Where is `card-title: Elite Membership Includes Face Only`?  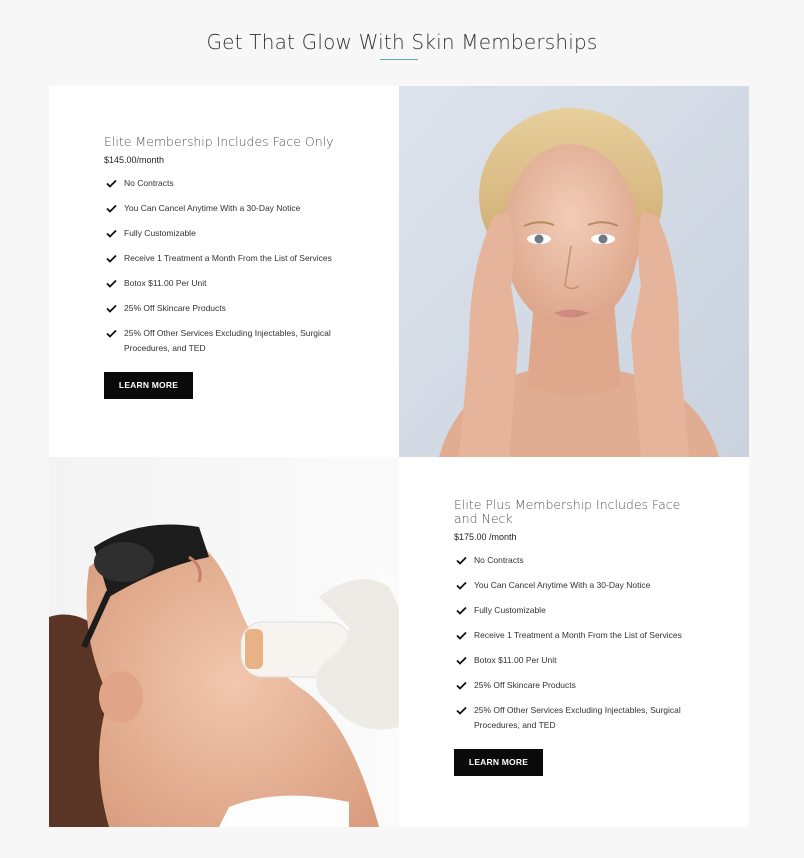
card-title: Elite Membership Includes Face Only is located at coordinates (219, 141).